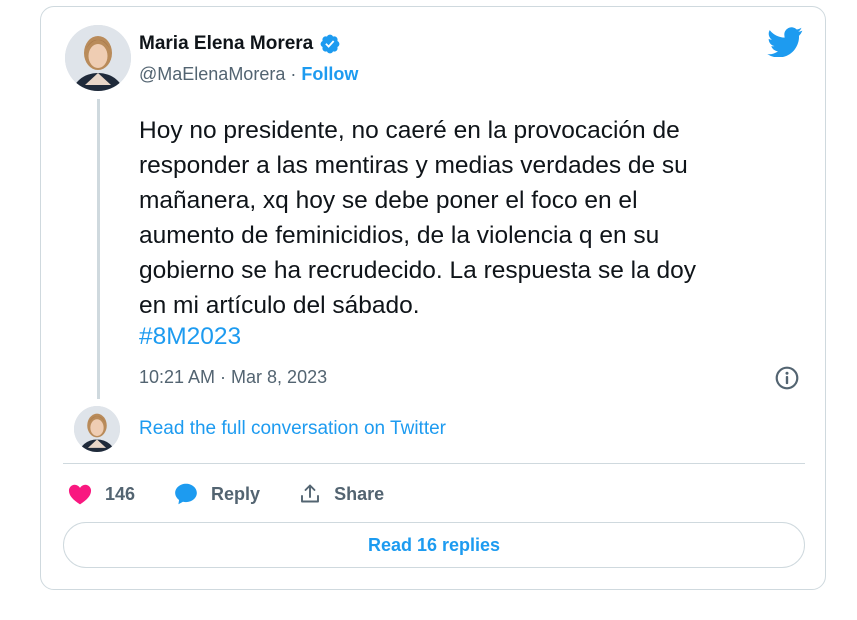  I want to click on read-full-conversation-link: Read the full conversation on Twitter, so click(292, 429).